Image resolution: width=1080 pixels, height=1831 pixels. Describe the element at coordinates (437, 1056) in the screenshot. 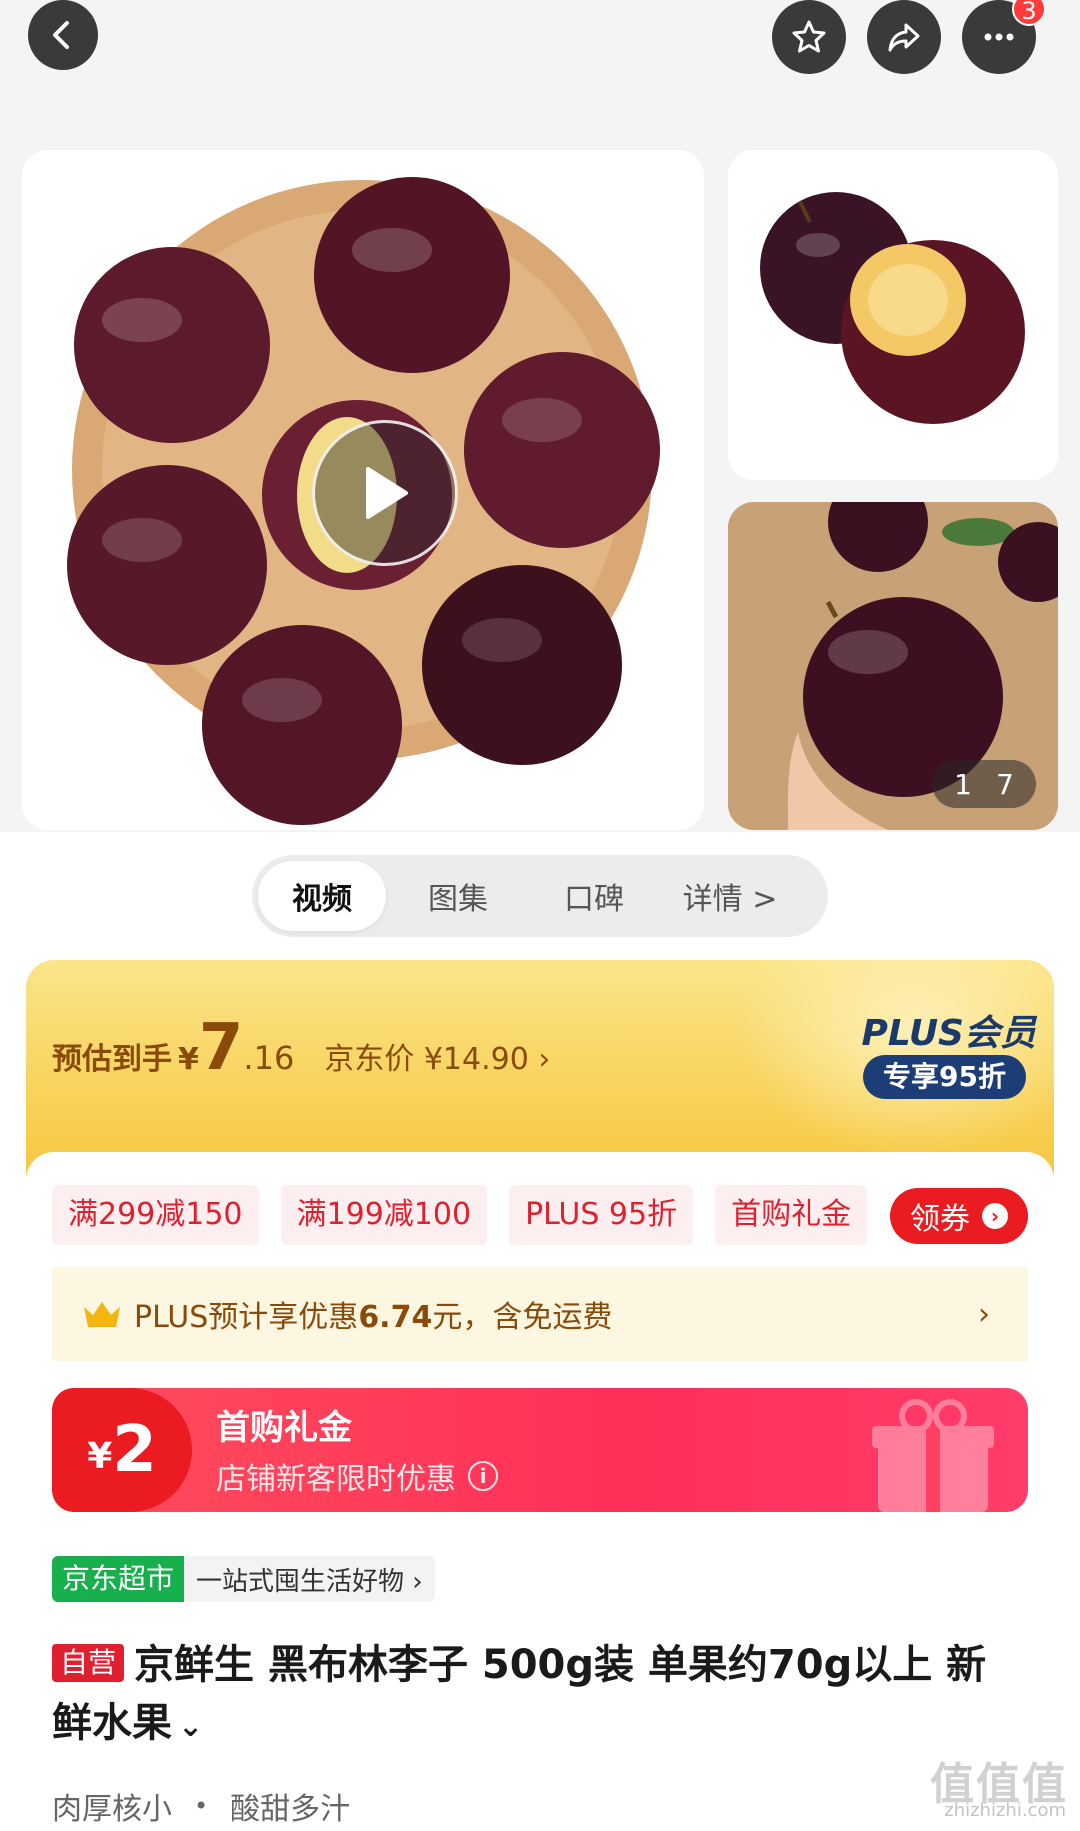

I see `jd-price-link: 京东价 ¥14.90 ›` at that location.